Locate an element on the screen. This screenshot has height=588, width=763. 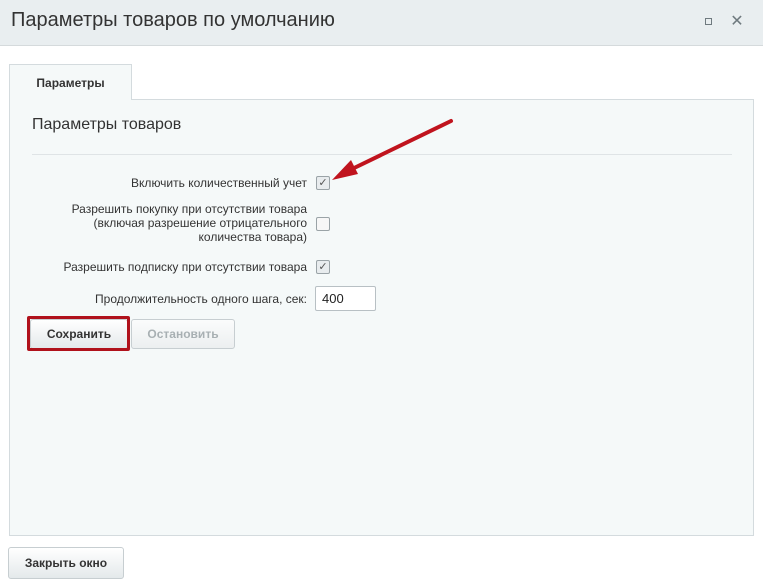
close-window-button: Закрыть окно is located at coordinates (66, 563).